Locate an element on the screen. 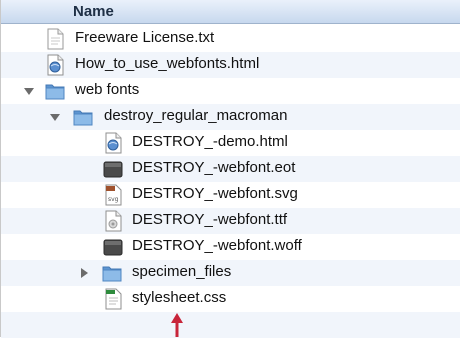 The image size is (460, 338). folder-row-specimen-files: specimen_files is located at coordinates (230, 273).